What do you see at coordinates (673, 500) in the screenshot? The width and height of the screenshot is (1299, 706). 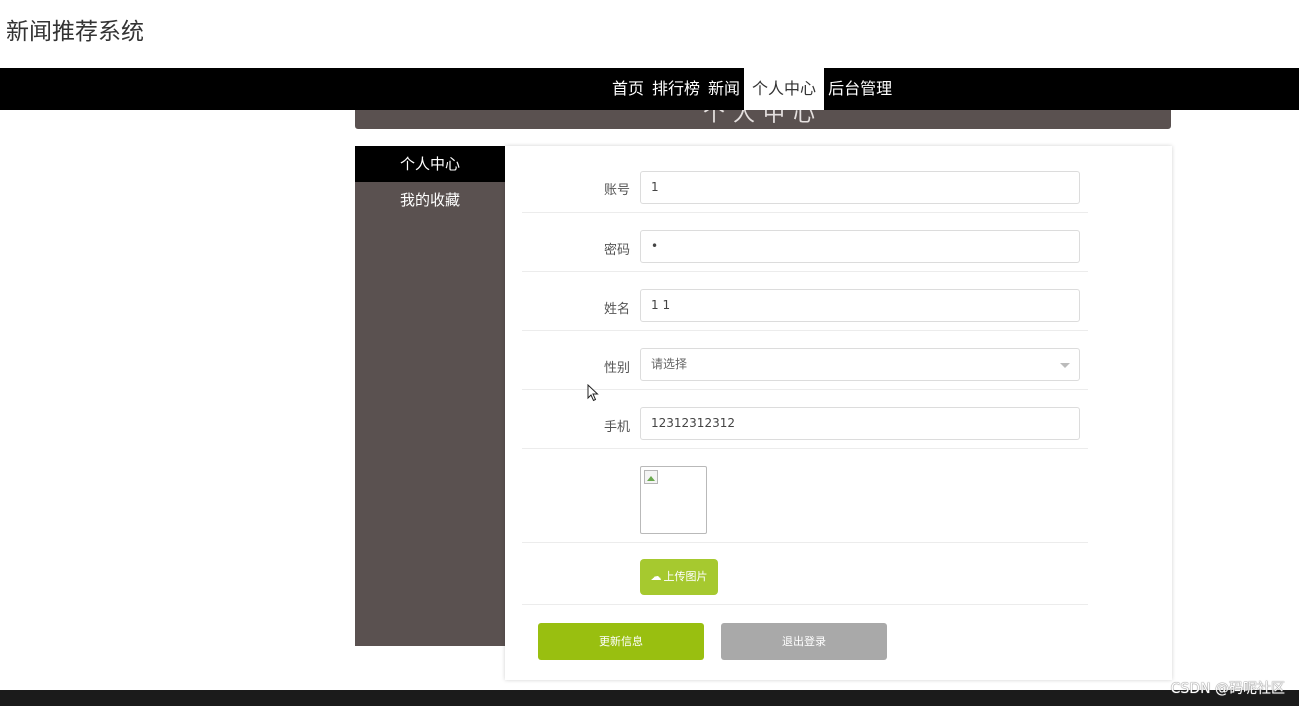 I see `avatar-image` at bounding box center [673, 500].